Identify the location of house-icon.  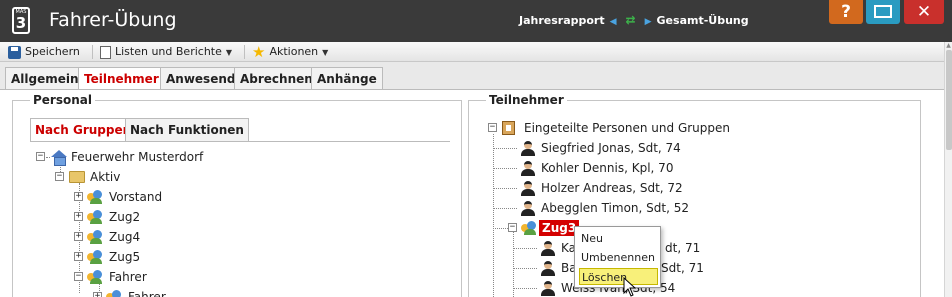
(59, 158).